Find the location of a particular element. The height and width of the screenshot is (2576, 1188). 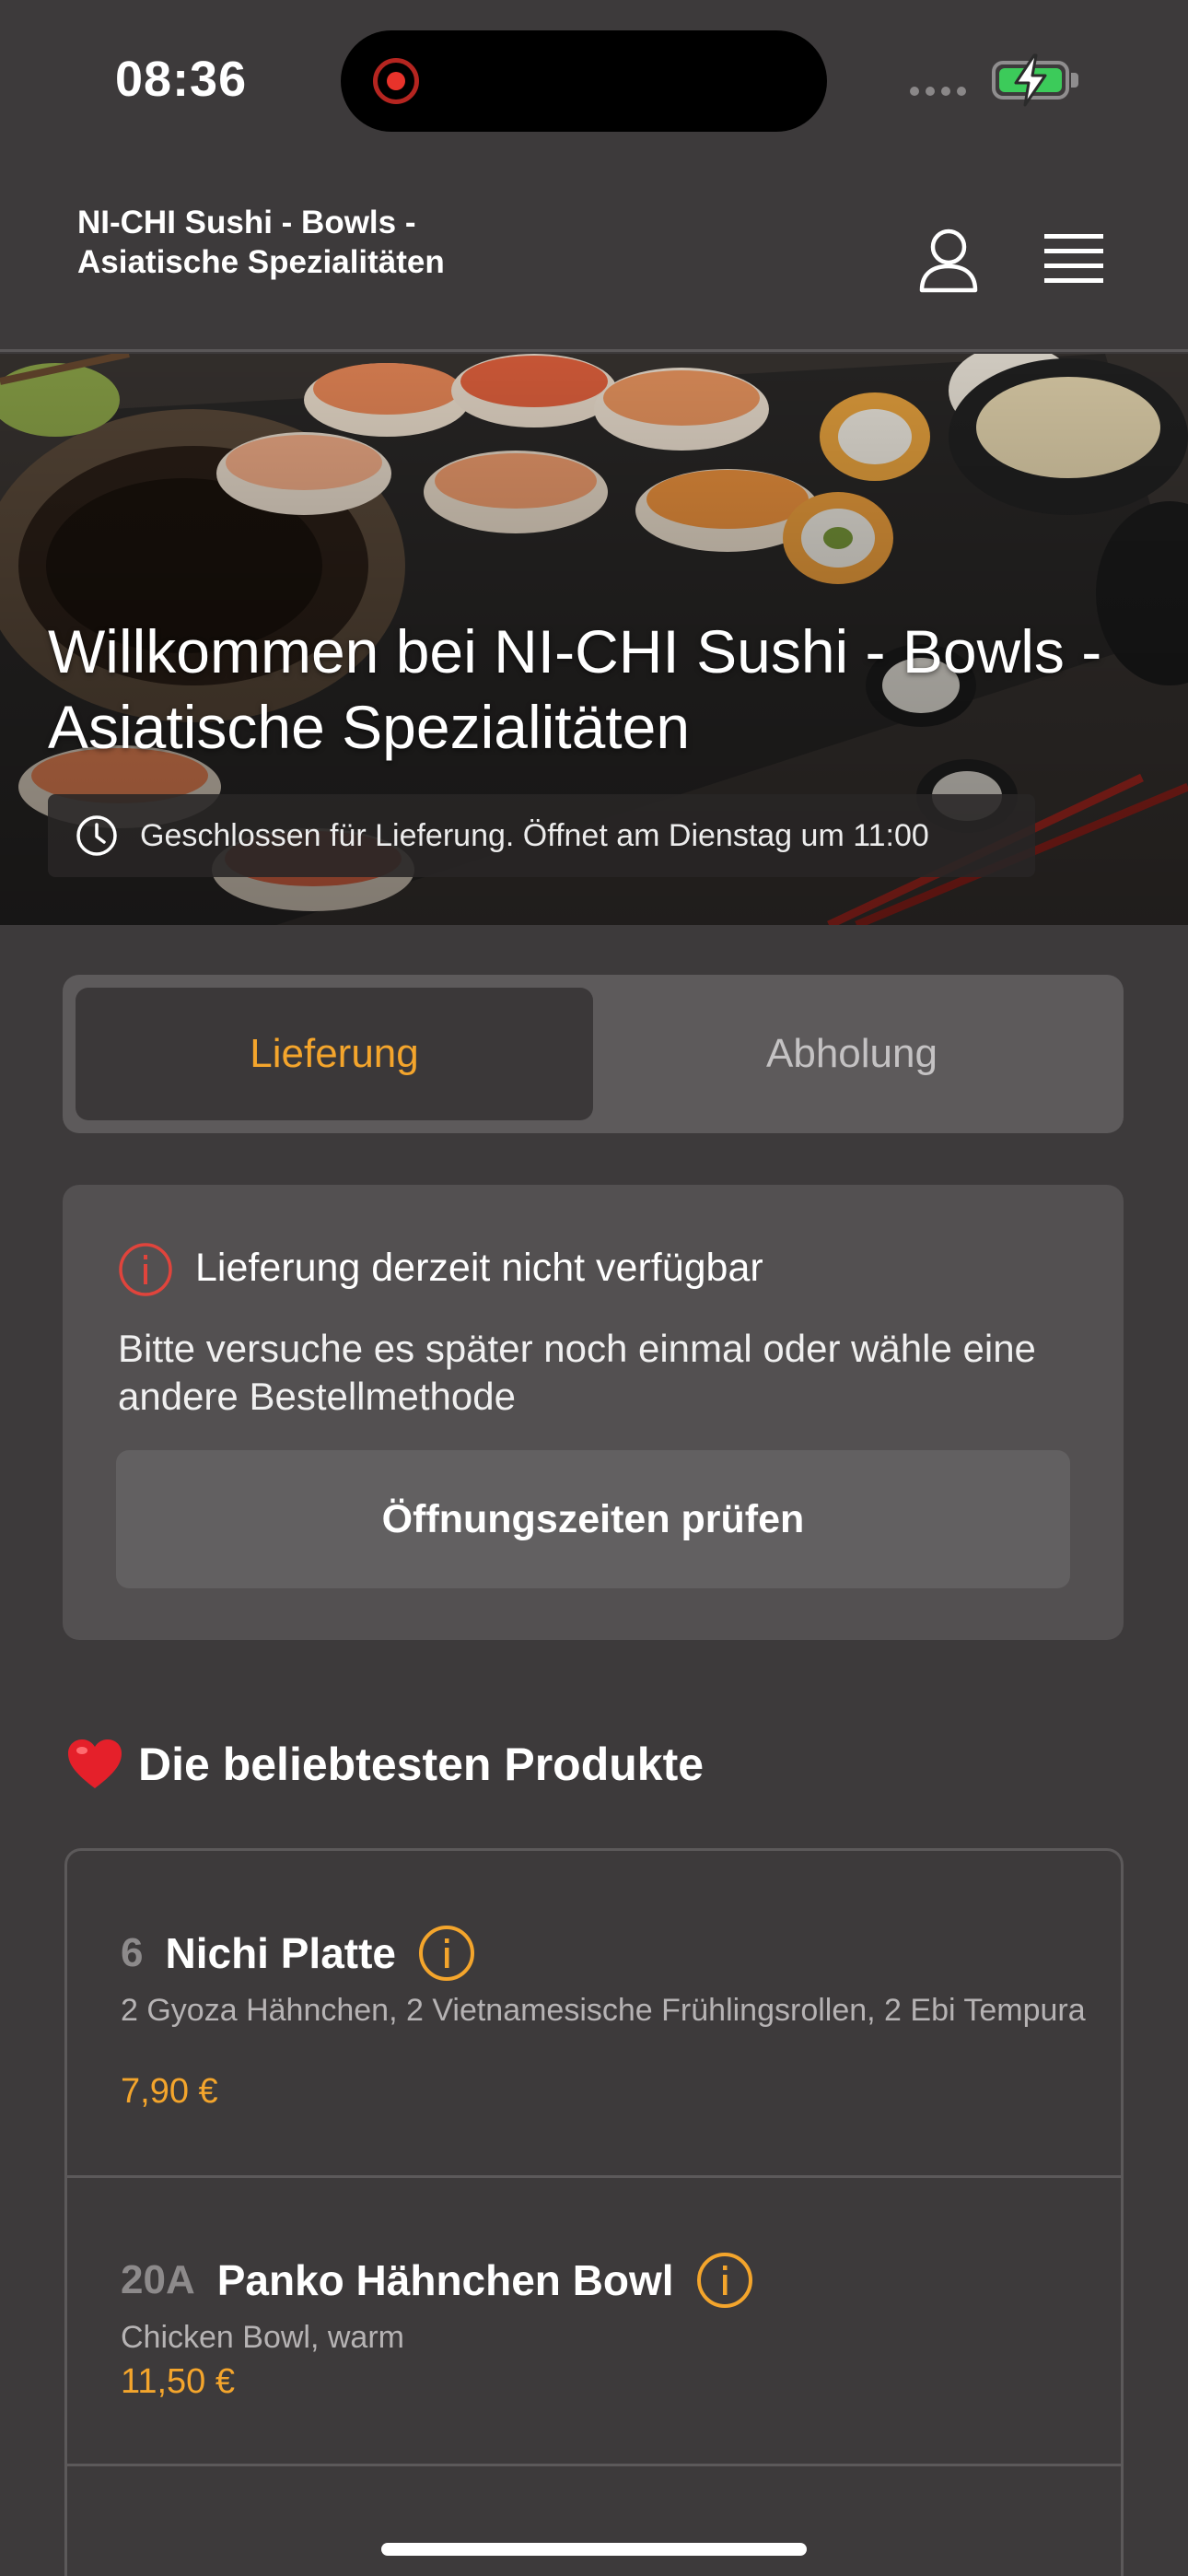

product-price: 11,50 € is located at coordinates (178, 2381).